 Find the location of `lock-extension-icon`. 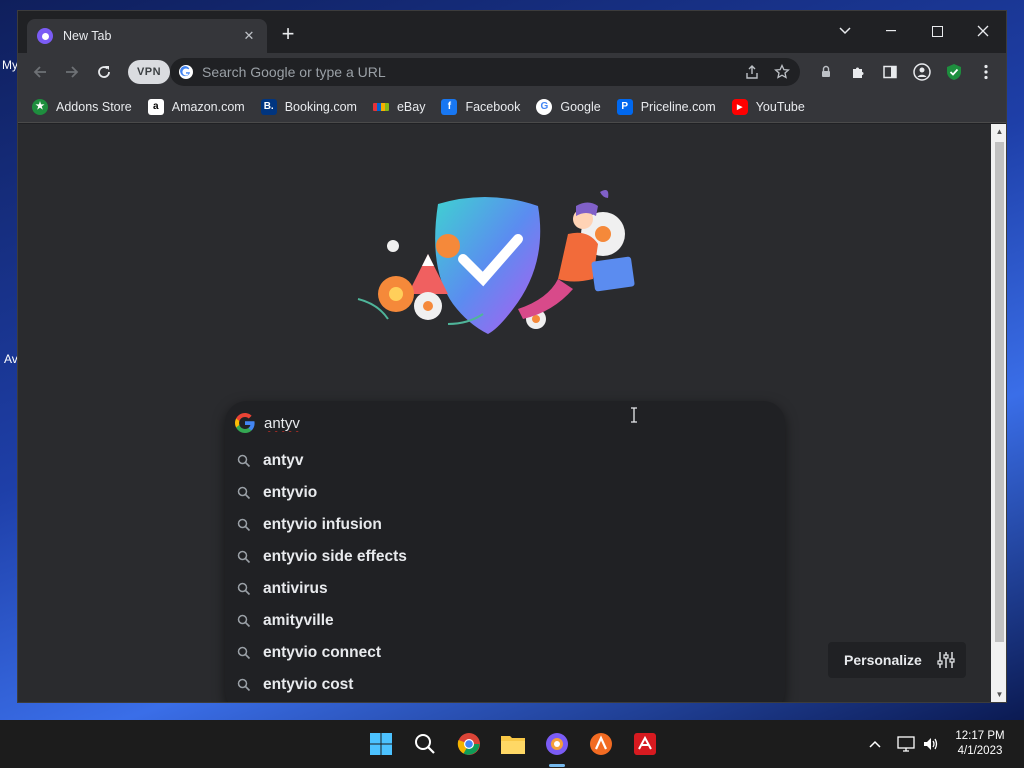

lock-extension-icon is located at coordinates (826, 72).